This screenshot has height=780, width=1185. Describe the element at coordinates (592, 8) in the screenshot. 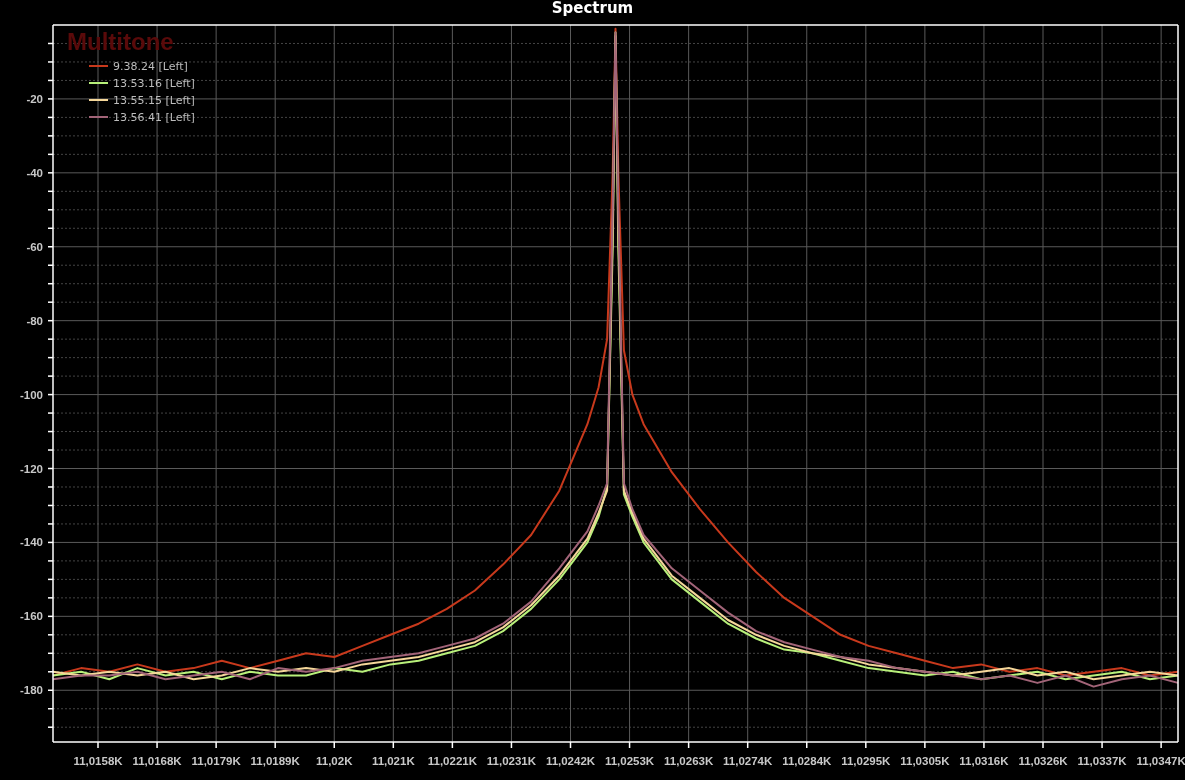

I see `chart-title: Spectrum` at that location.